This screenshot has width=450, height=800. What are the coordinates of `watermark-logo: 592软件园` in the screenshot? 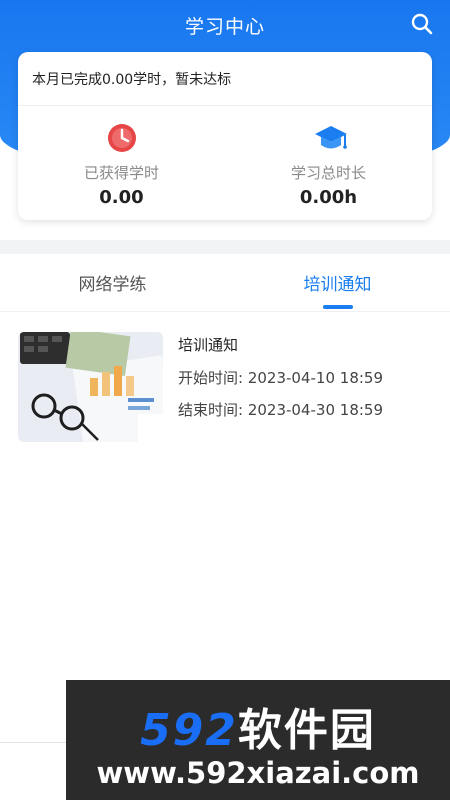 It's located at (258, 726).